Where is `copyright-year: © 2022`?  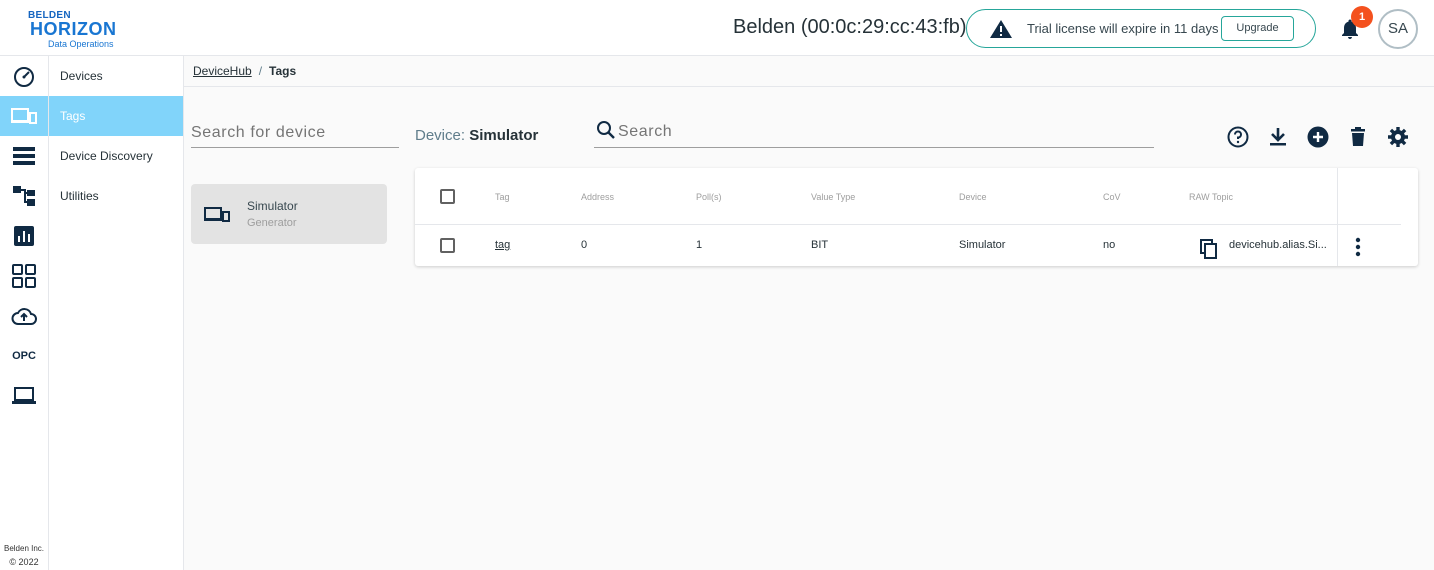 copyright-year: © 2022 is located at coordinates (24, 562).